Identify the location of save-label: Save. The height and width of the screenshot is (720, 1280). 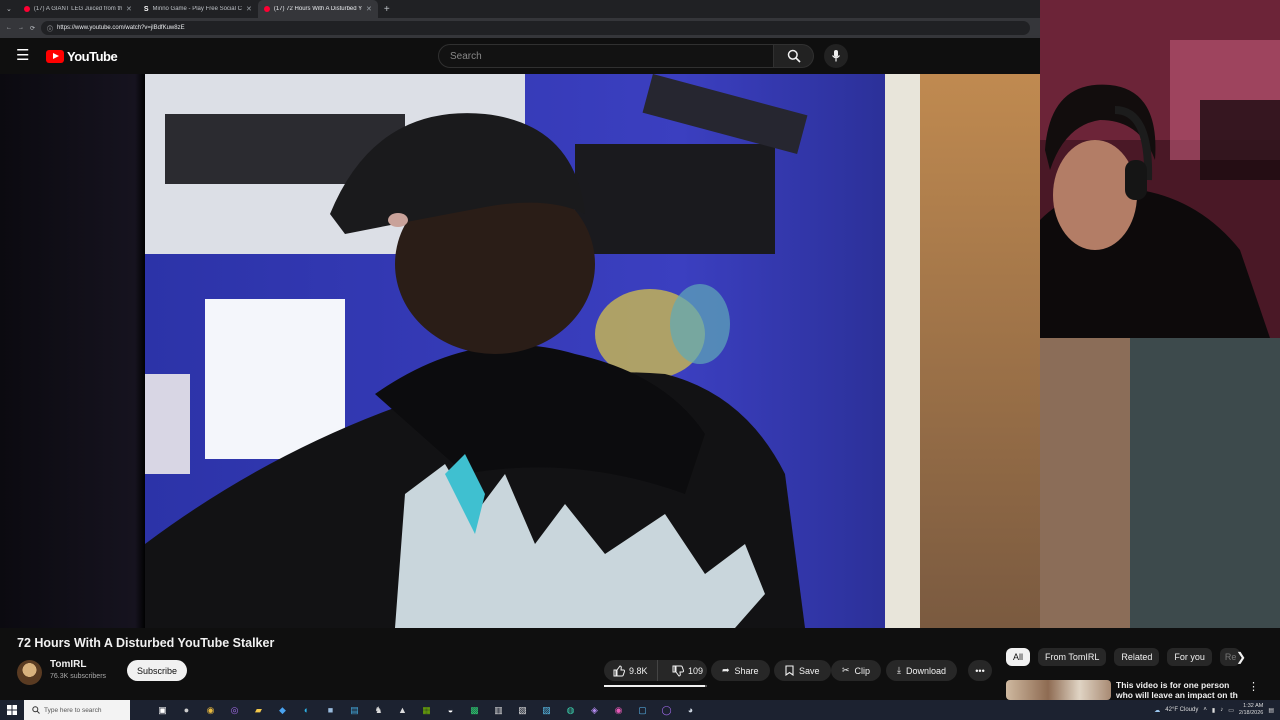
(809, 670).